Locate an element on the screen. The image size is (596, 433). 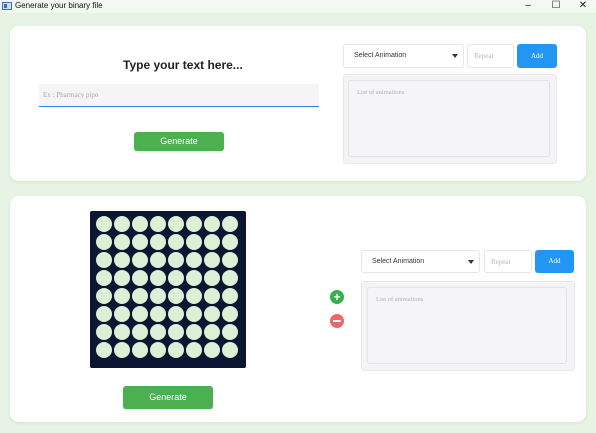
app-icon is located at coordinates (7, 6).